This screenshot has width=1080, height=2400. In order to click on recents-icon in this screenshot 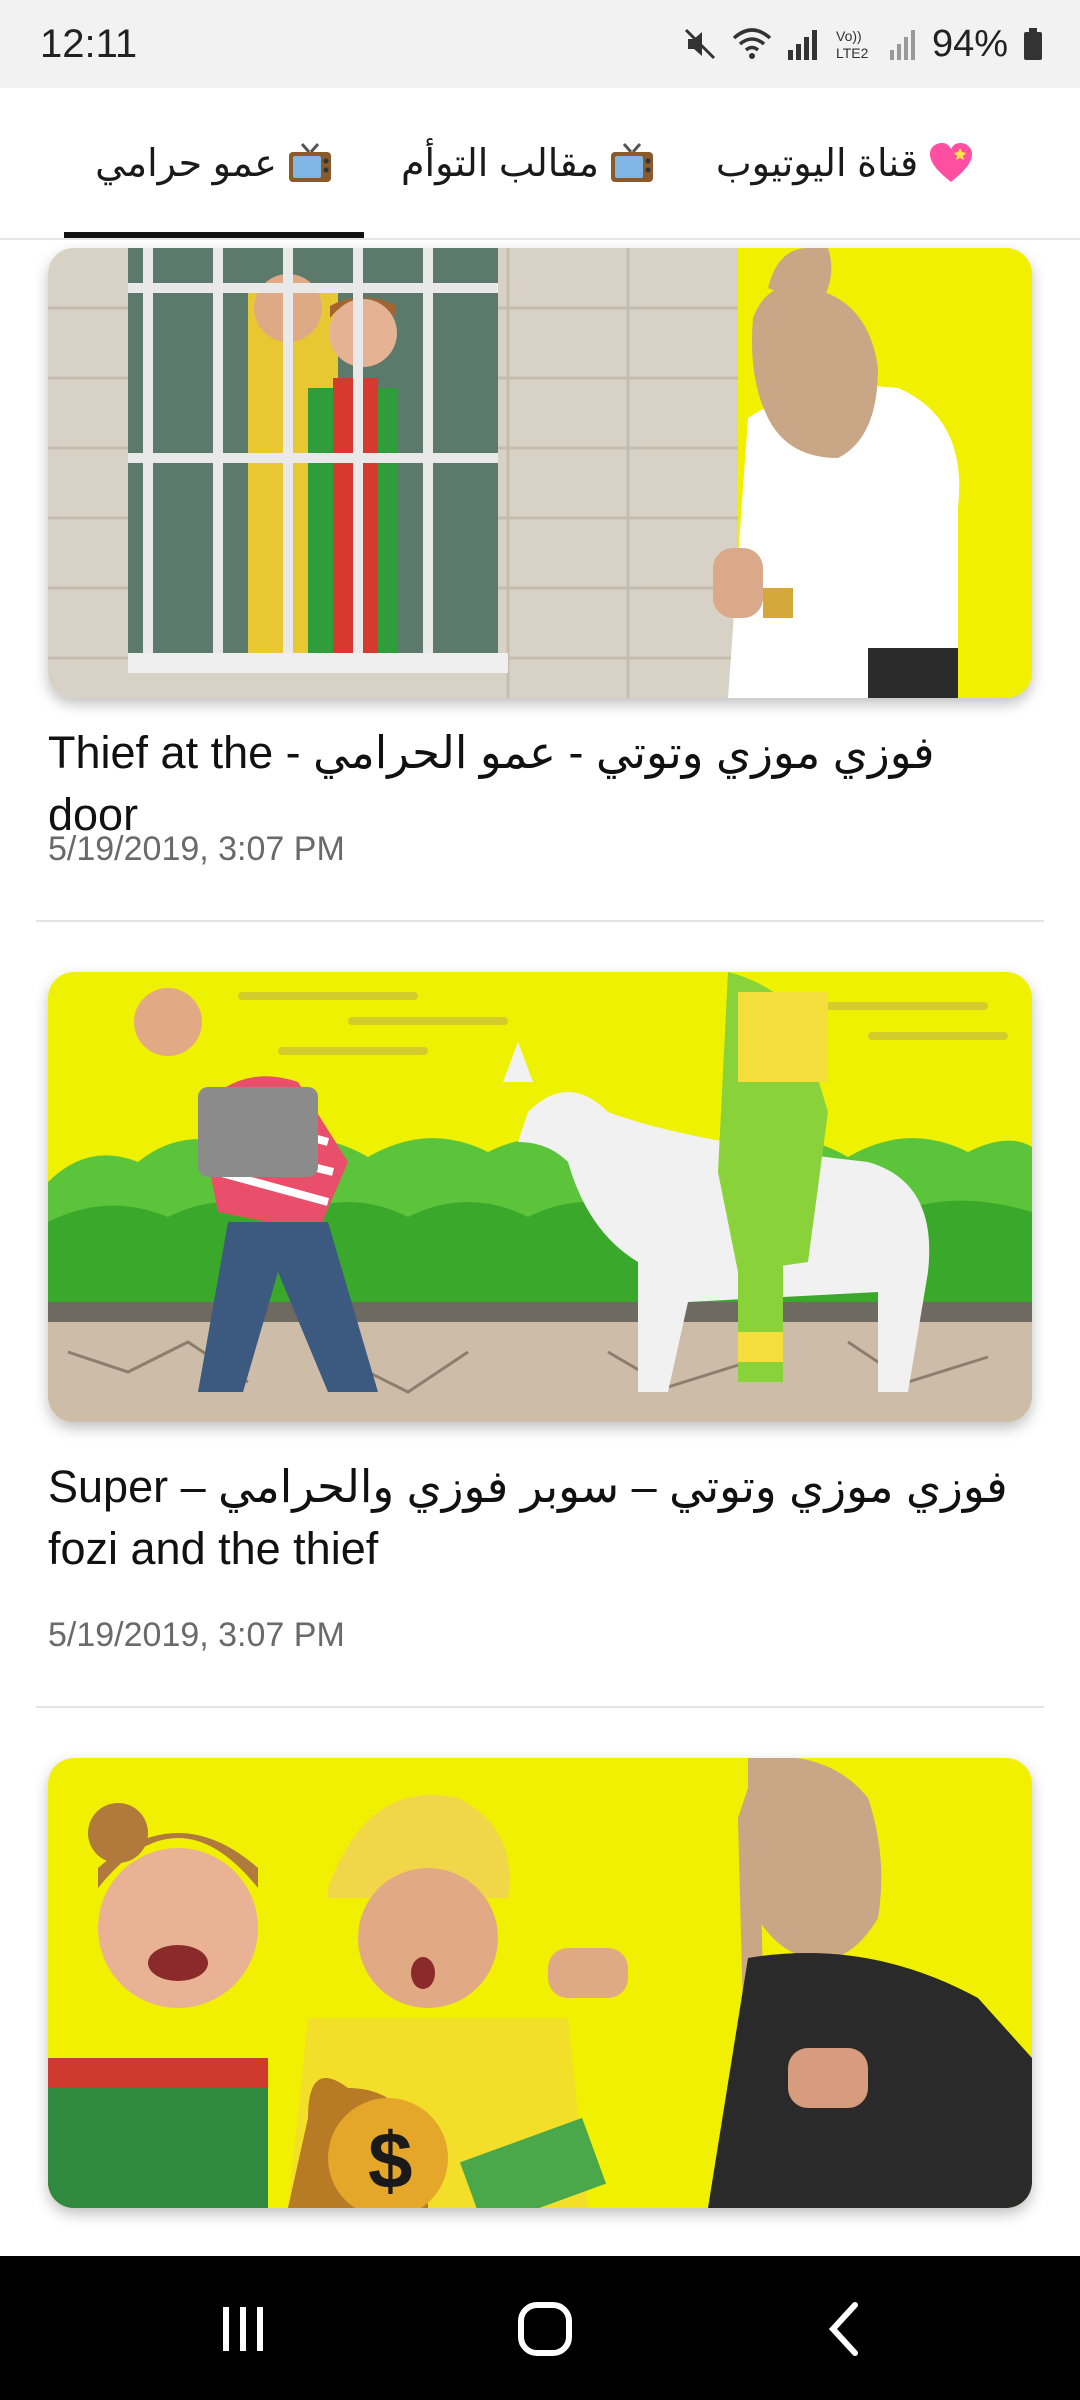, I will do `click(243, 2329)`.